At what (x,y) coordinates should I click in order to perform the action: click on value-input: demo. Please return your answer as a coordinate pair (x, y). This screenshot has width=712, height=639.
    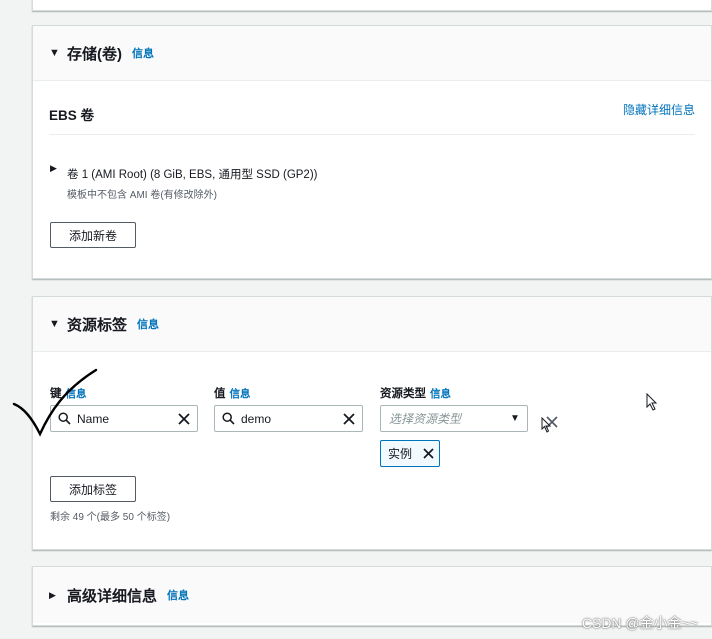
    Looking at the image, I should click on (288, 418).